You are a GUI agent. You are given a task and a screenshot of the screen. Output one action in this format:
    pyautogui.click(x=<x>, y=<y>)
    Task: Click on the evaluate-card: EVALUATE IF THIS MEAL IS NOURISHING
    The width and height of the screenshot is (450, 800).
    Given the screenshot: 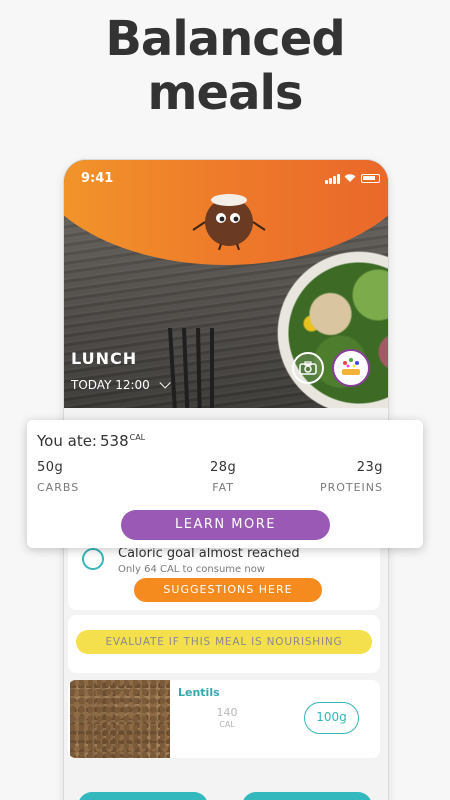 What is the action you would take?
    pyautogui.click(x=224, y=644)
    